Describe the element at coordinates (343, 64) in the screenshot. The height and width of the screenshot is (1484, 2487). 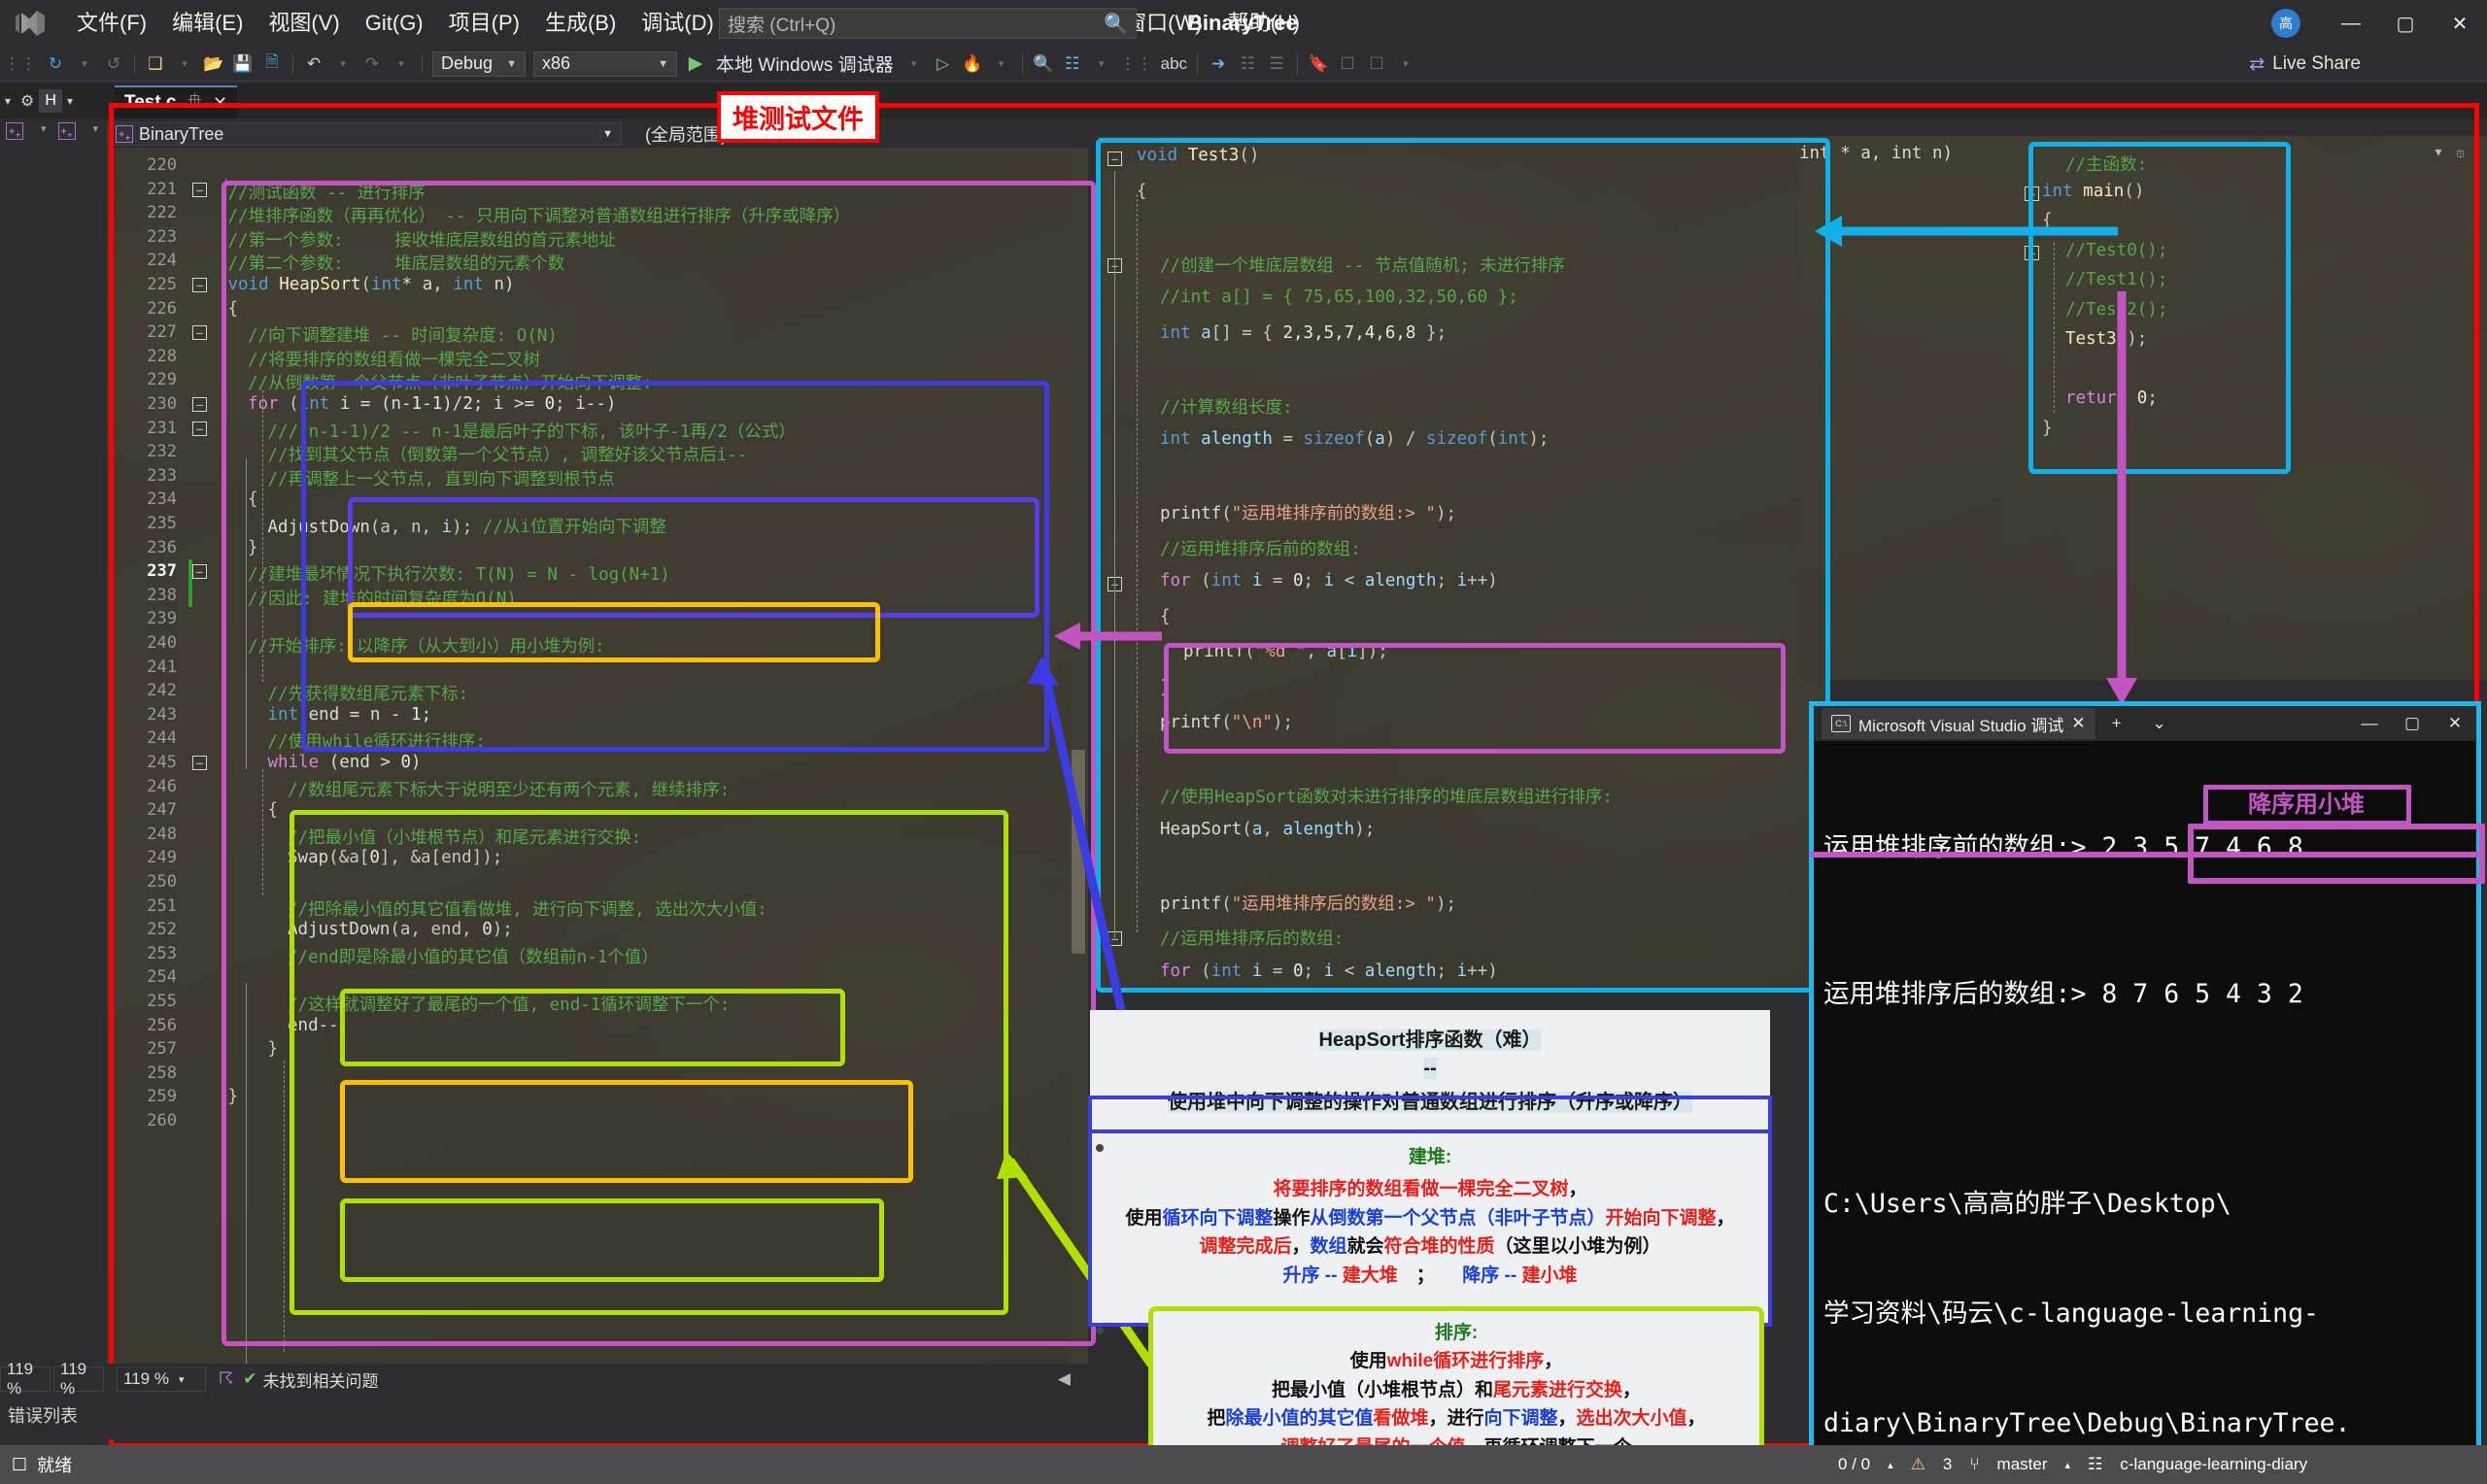
I see `undo-dropdown-icon: ▾` at that location.